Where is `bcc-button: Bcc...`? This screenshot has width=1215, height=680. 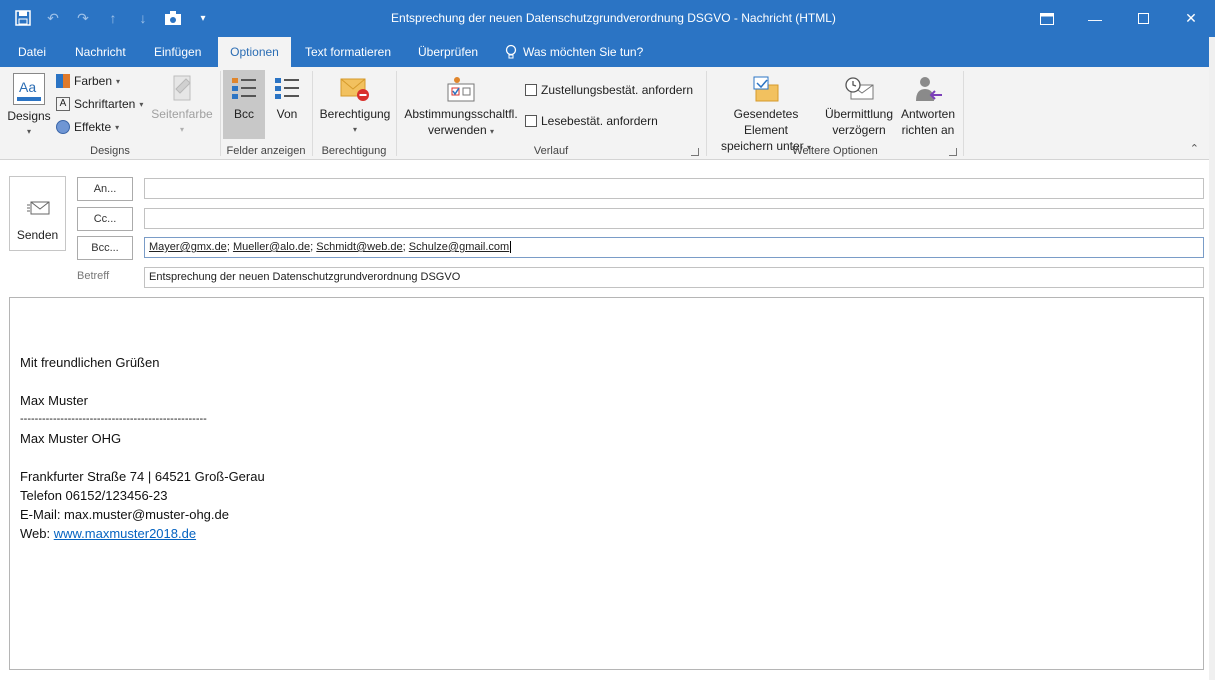
bcc-button: Bcc... is located at coordinates (105, 248).